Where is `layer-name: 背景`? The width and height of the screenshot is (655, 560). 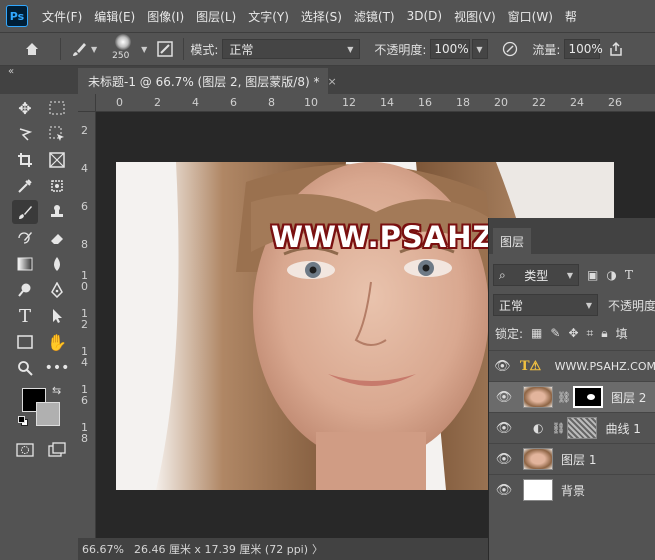 layer-name: 背景 is located at coordinates (573, 490).